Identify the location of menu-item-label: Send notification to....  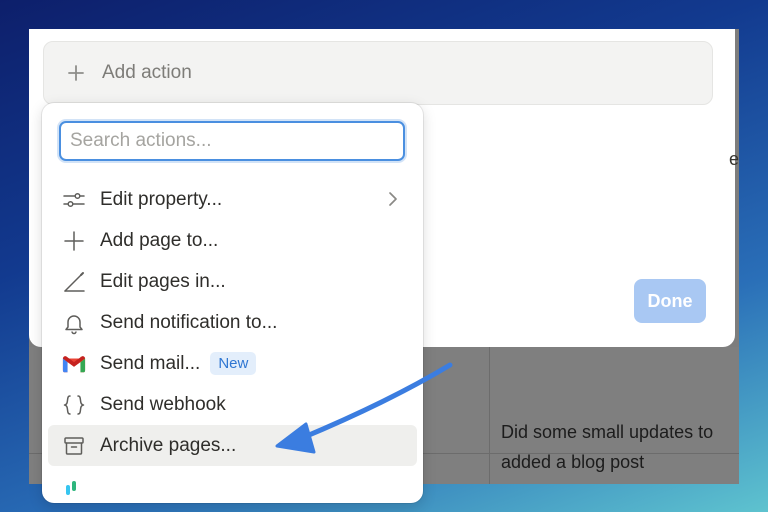
(189, 322).